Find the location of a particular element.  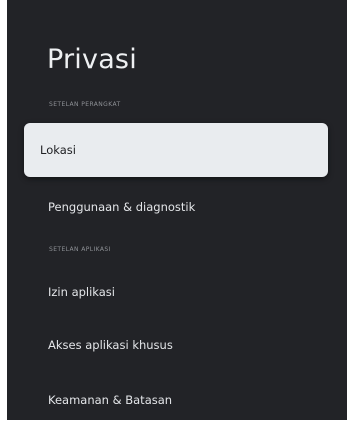

menu-item-app-permissions: Izin aplikasi is located at coordinates (176, 292).